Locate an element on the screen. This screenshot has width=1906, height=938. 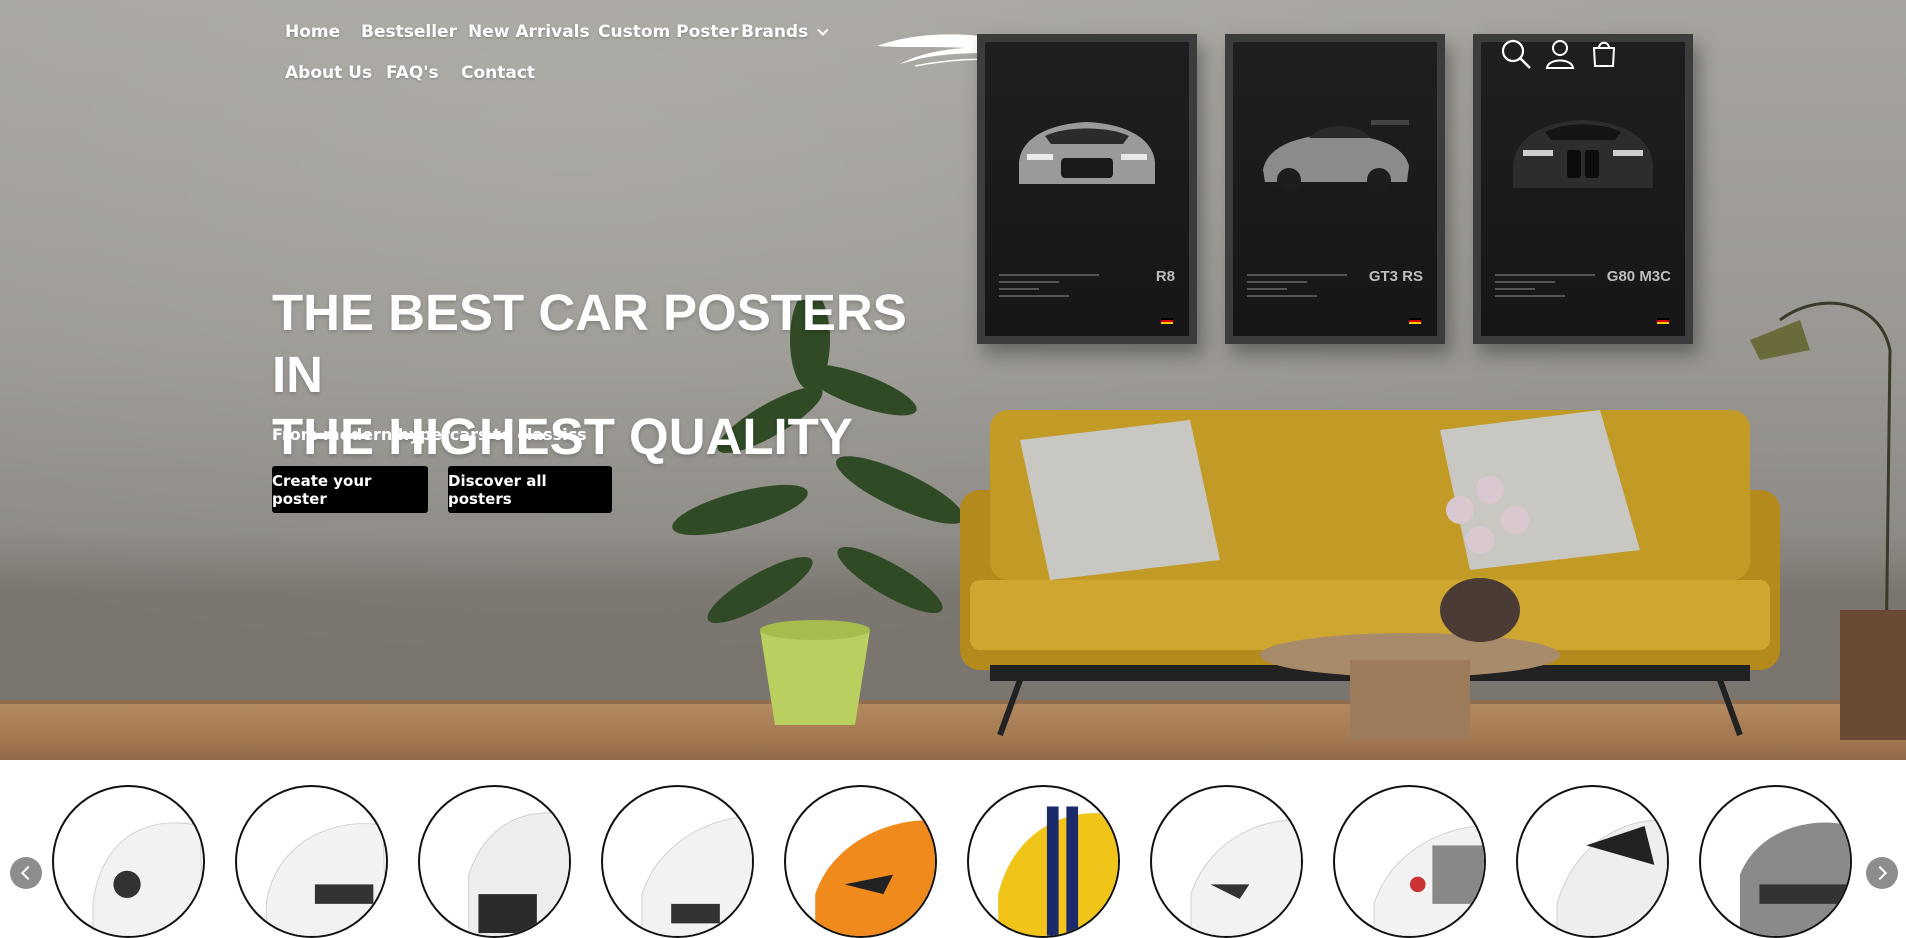
header-icons is located at coordinates (1560, 55).